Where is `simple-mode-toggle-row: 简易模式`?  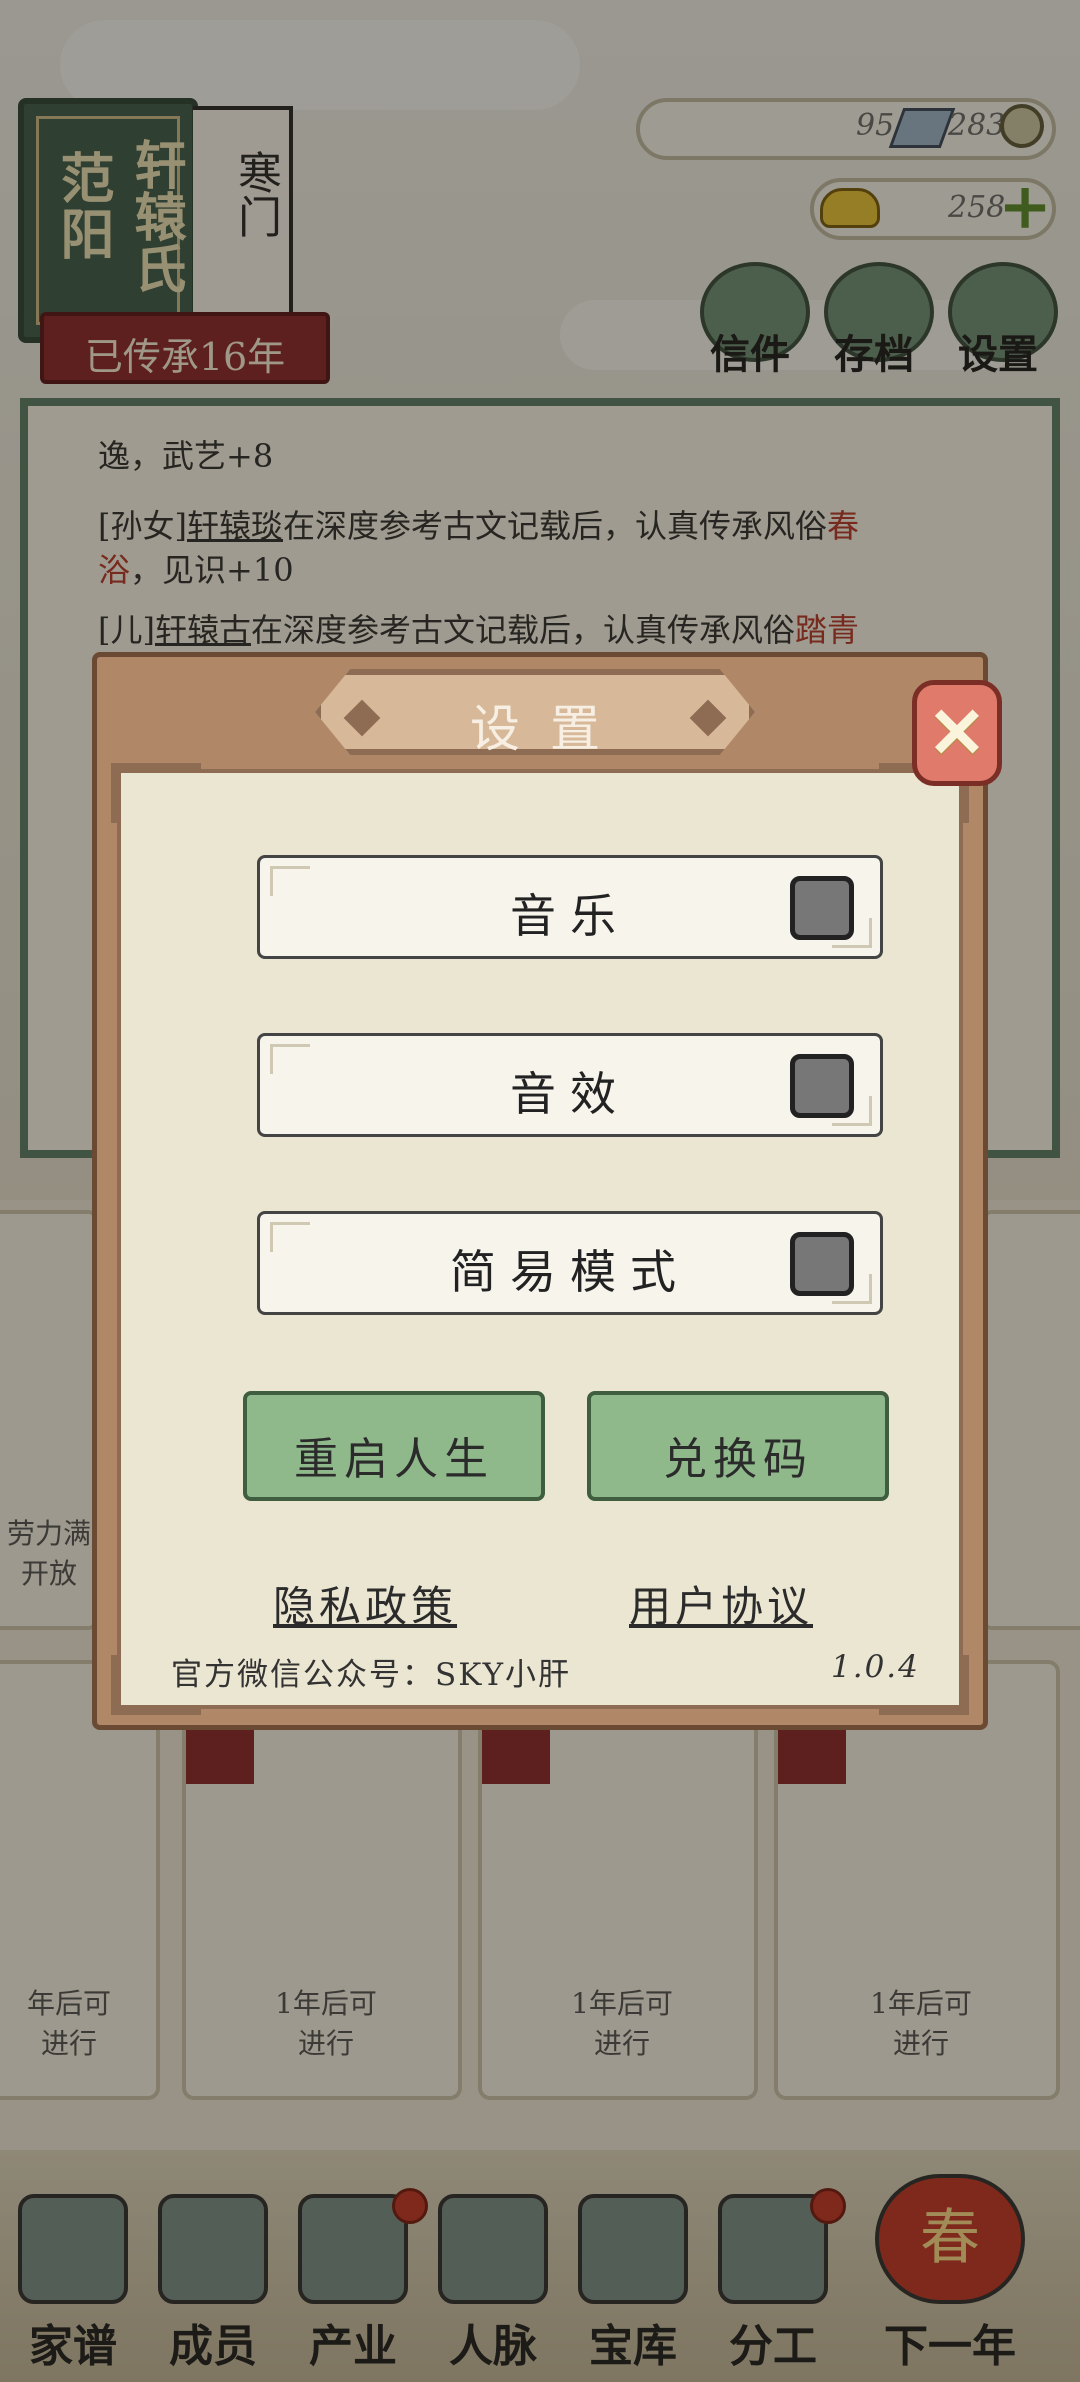
simple-mode-toggle-row: 简易模式 is located at coordinates (570, 1263).